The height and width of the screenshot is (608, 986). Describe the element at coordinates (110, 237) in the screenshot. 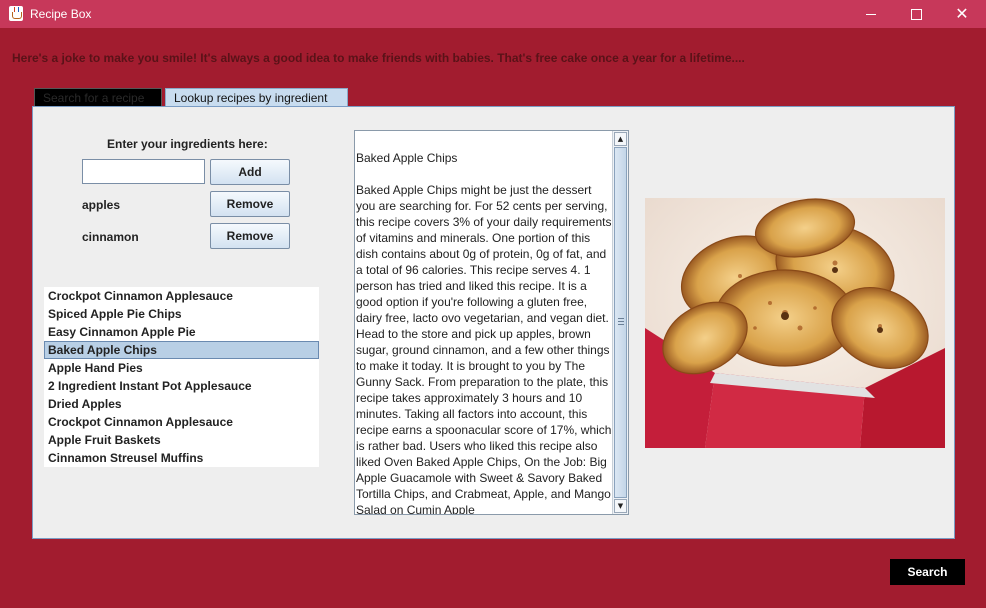

I see `ingredient-cinnamon: cinnamon` at that location.